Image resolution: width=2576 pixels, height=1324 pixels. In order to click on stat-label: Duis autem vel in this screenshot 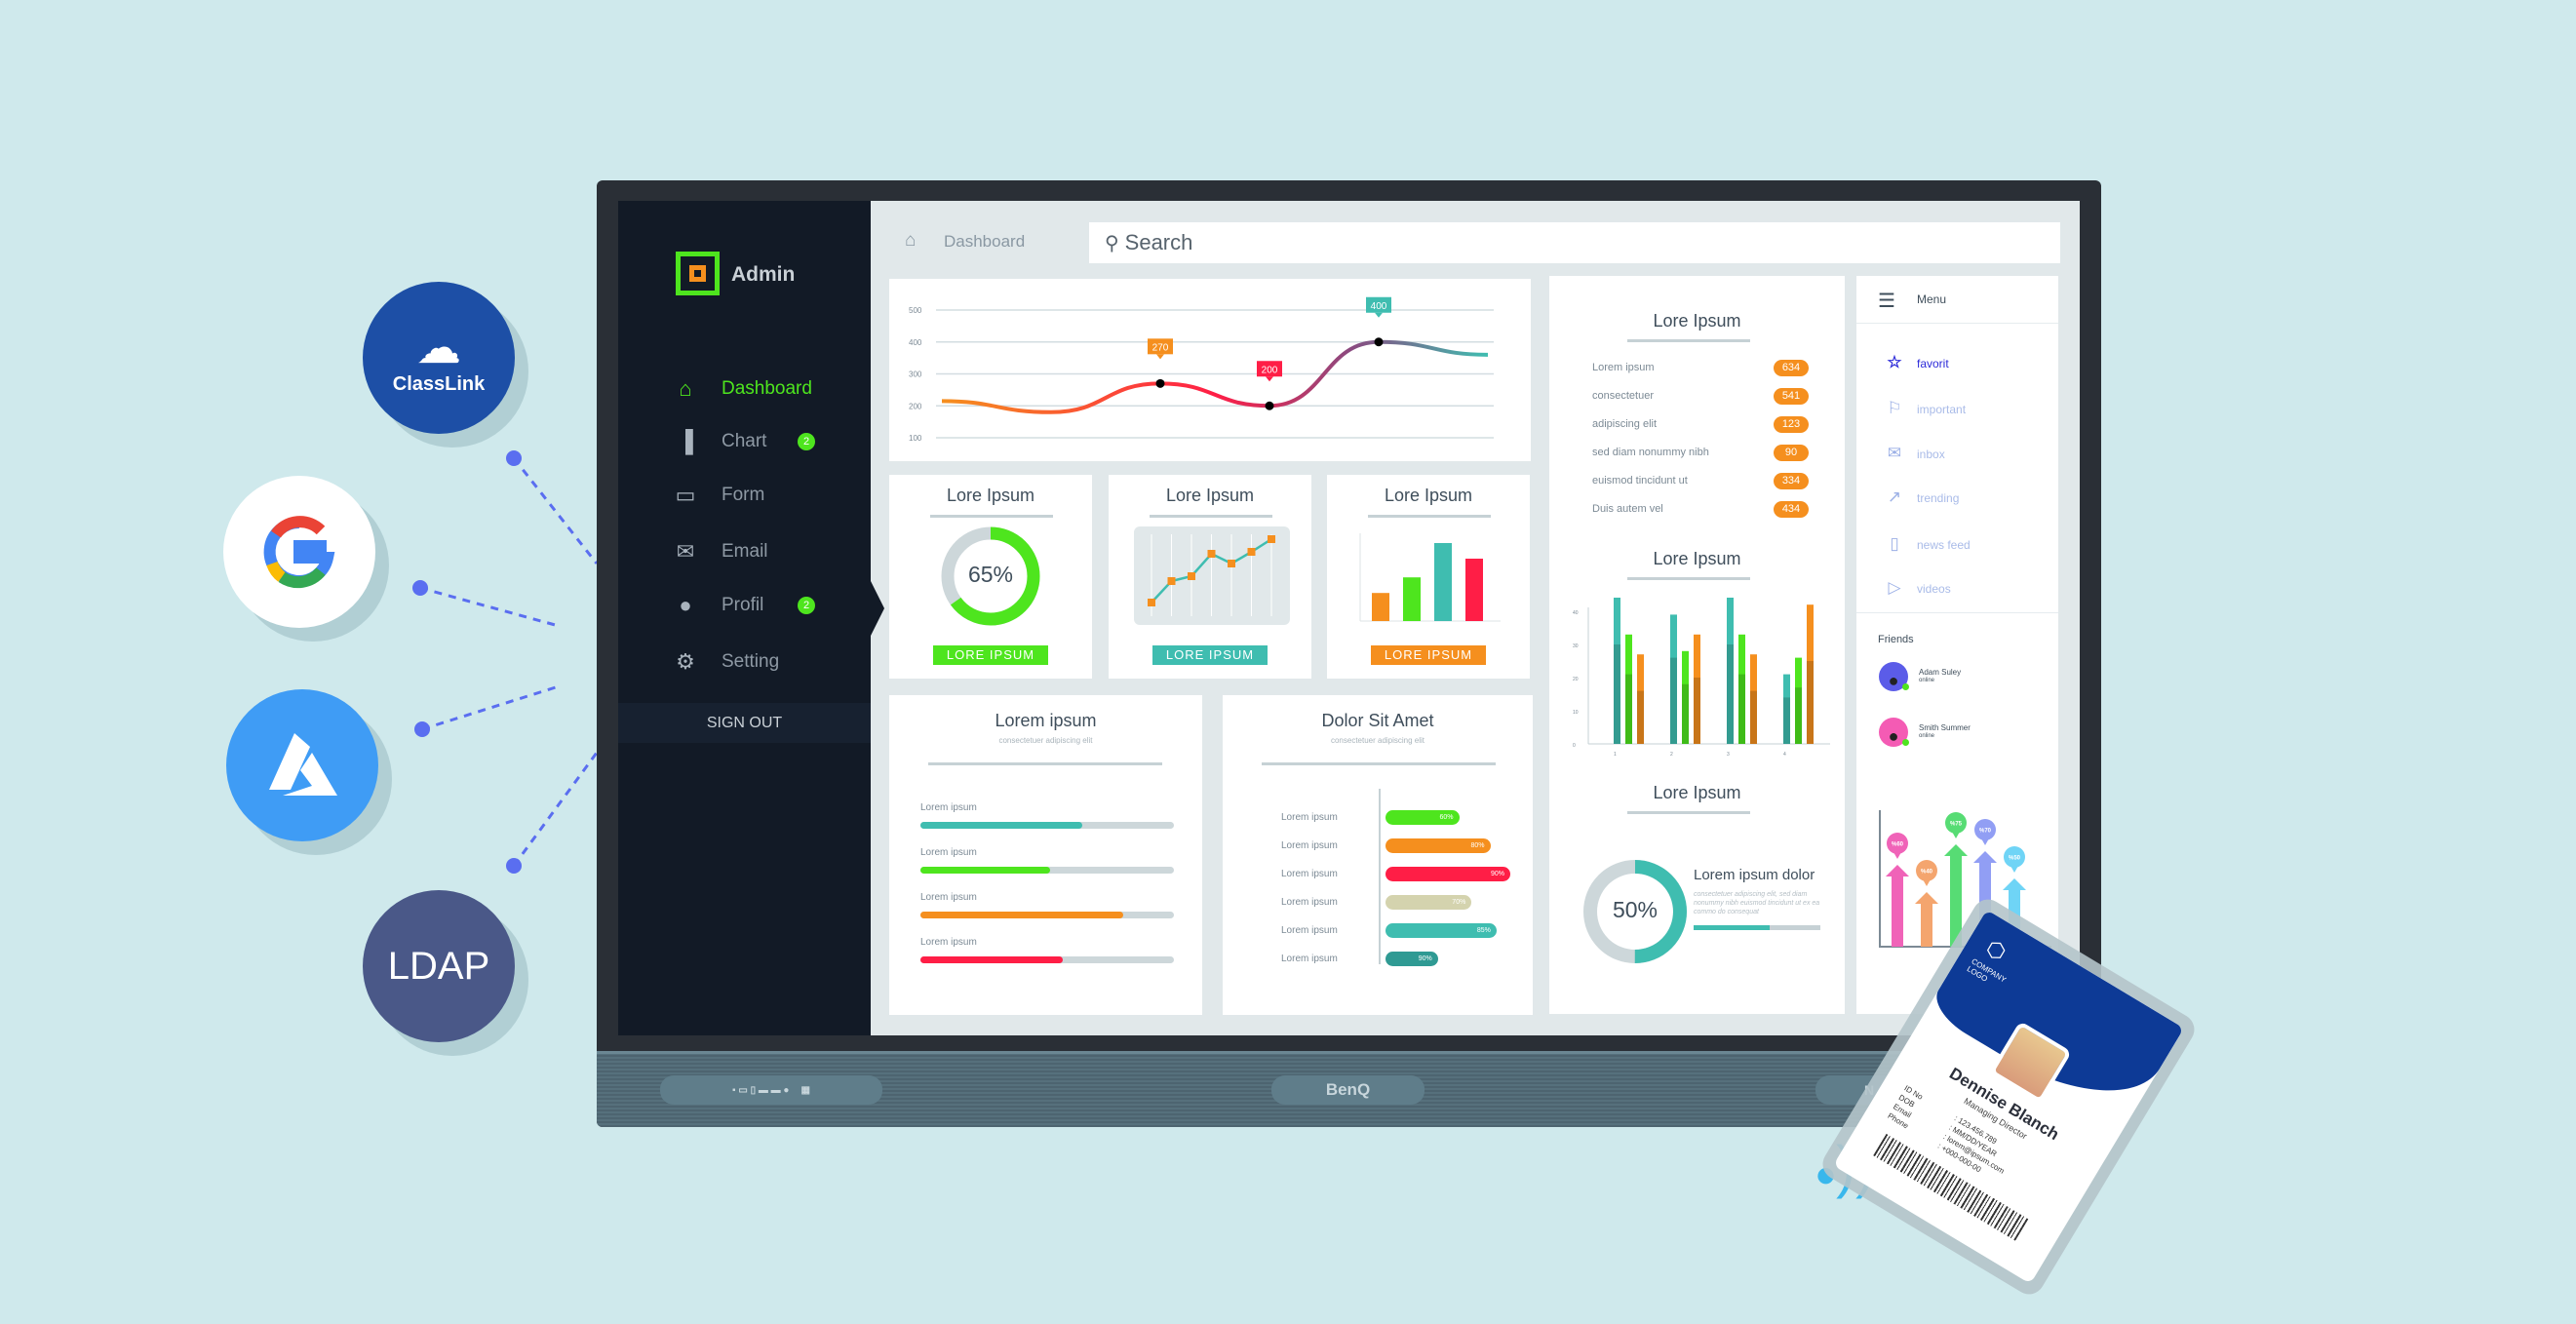, I will do `click(1627, 509)`.